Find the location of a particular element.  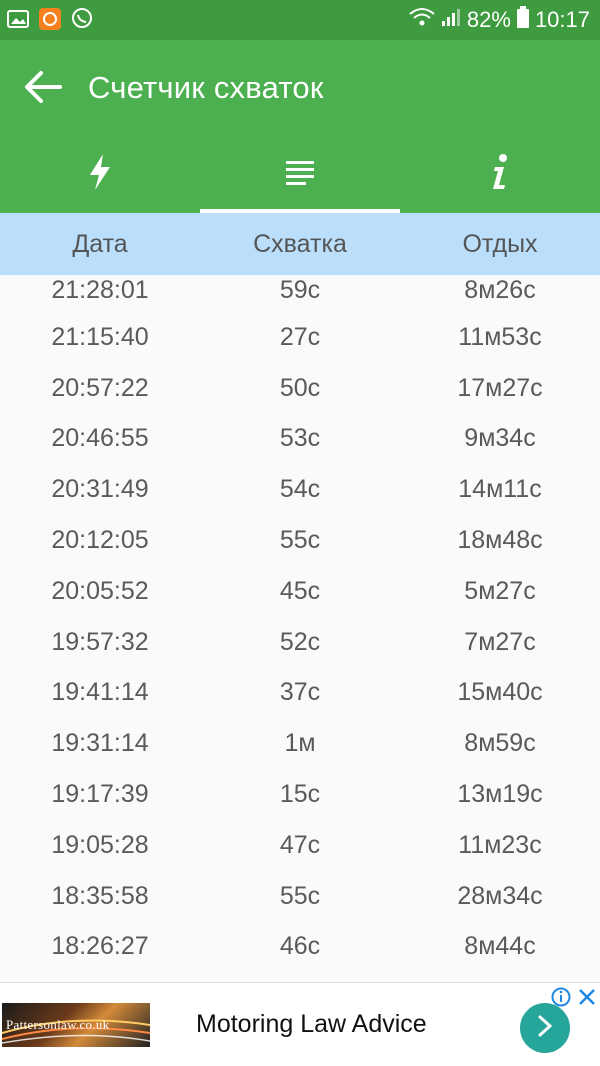

tab-bar is located at coordinates (300, 174).